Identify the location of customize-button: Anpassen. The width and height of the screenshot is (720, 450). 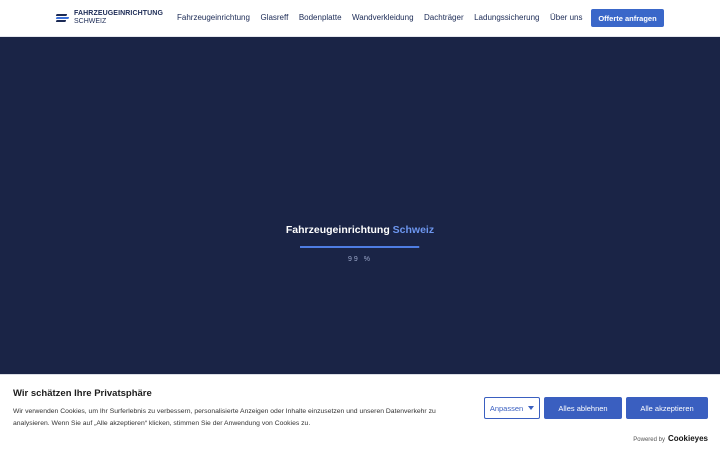
(512, 408).